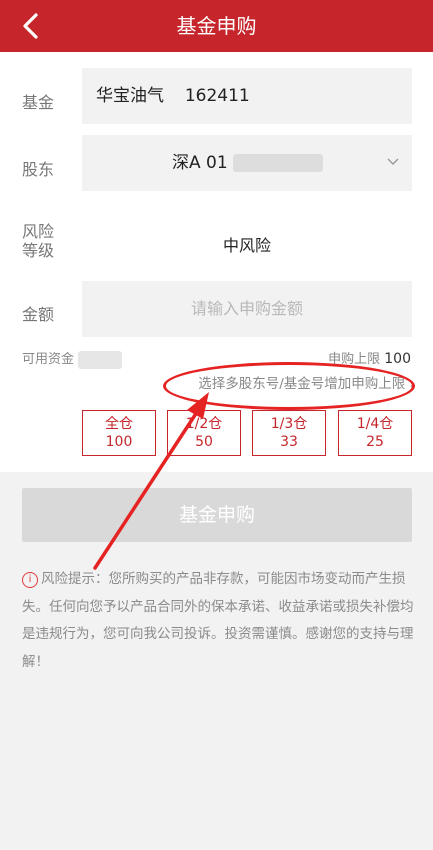 This screenshot has width=433, height=850. What do you see at coordinates (119, 433) in the screenshot?
I see `quick-full-button: 全仓 100` at bounding box center [119, 433].